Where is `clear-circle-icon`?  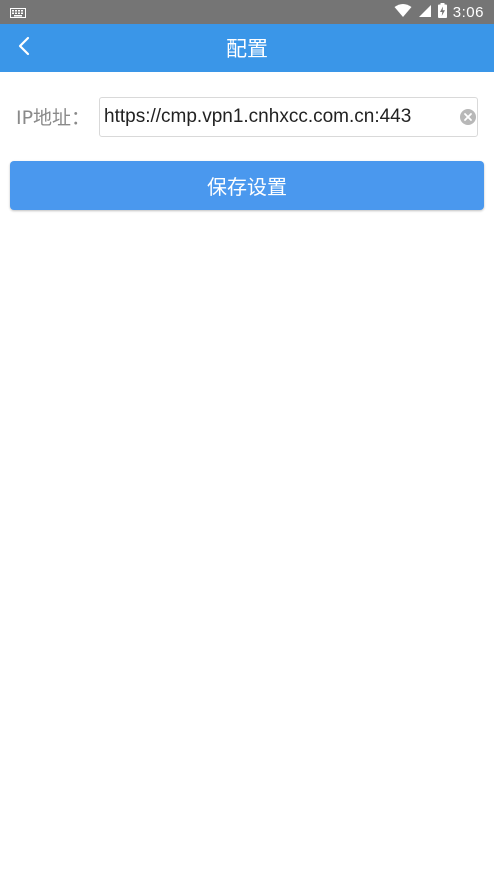
clear-circle-icon is located at coordinates (468, 117).